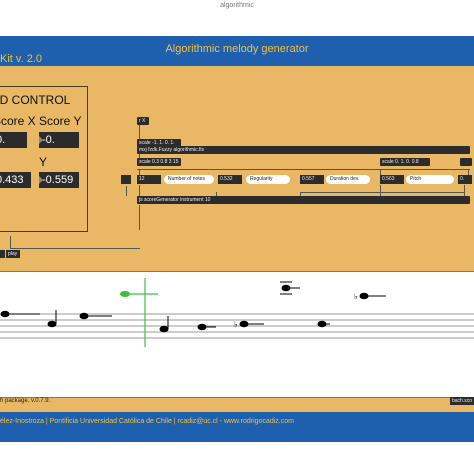 Image resolution: width=474 pixels, height=474 pixels. Describe the element at coordinates (3, 140) in the screenshot. I see `score-x-top-value: 0.` at that location.